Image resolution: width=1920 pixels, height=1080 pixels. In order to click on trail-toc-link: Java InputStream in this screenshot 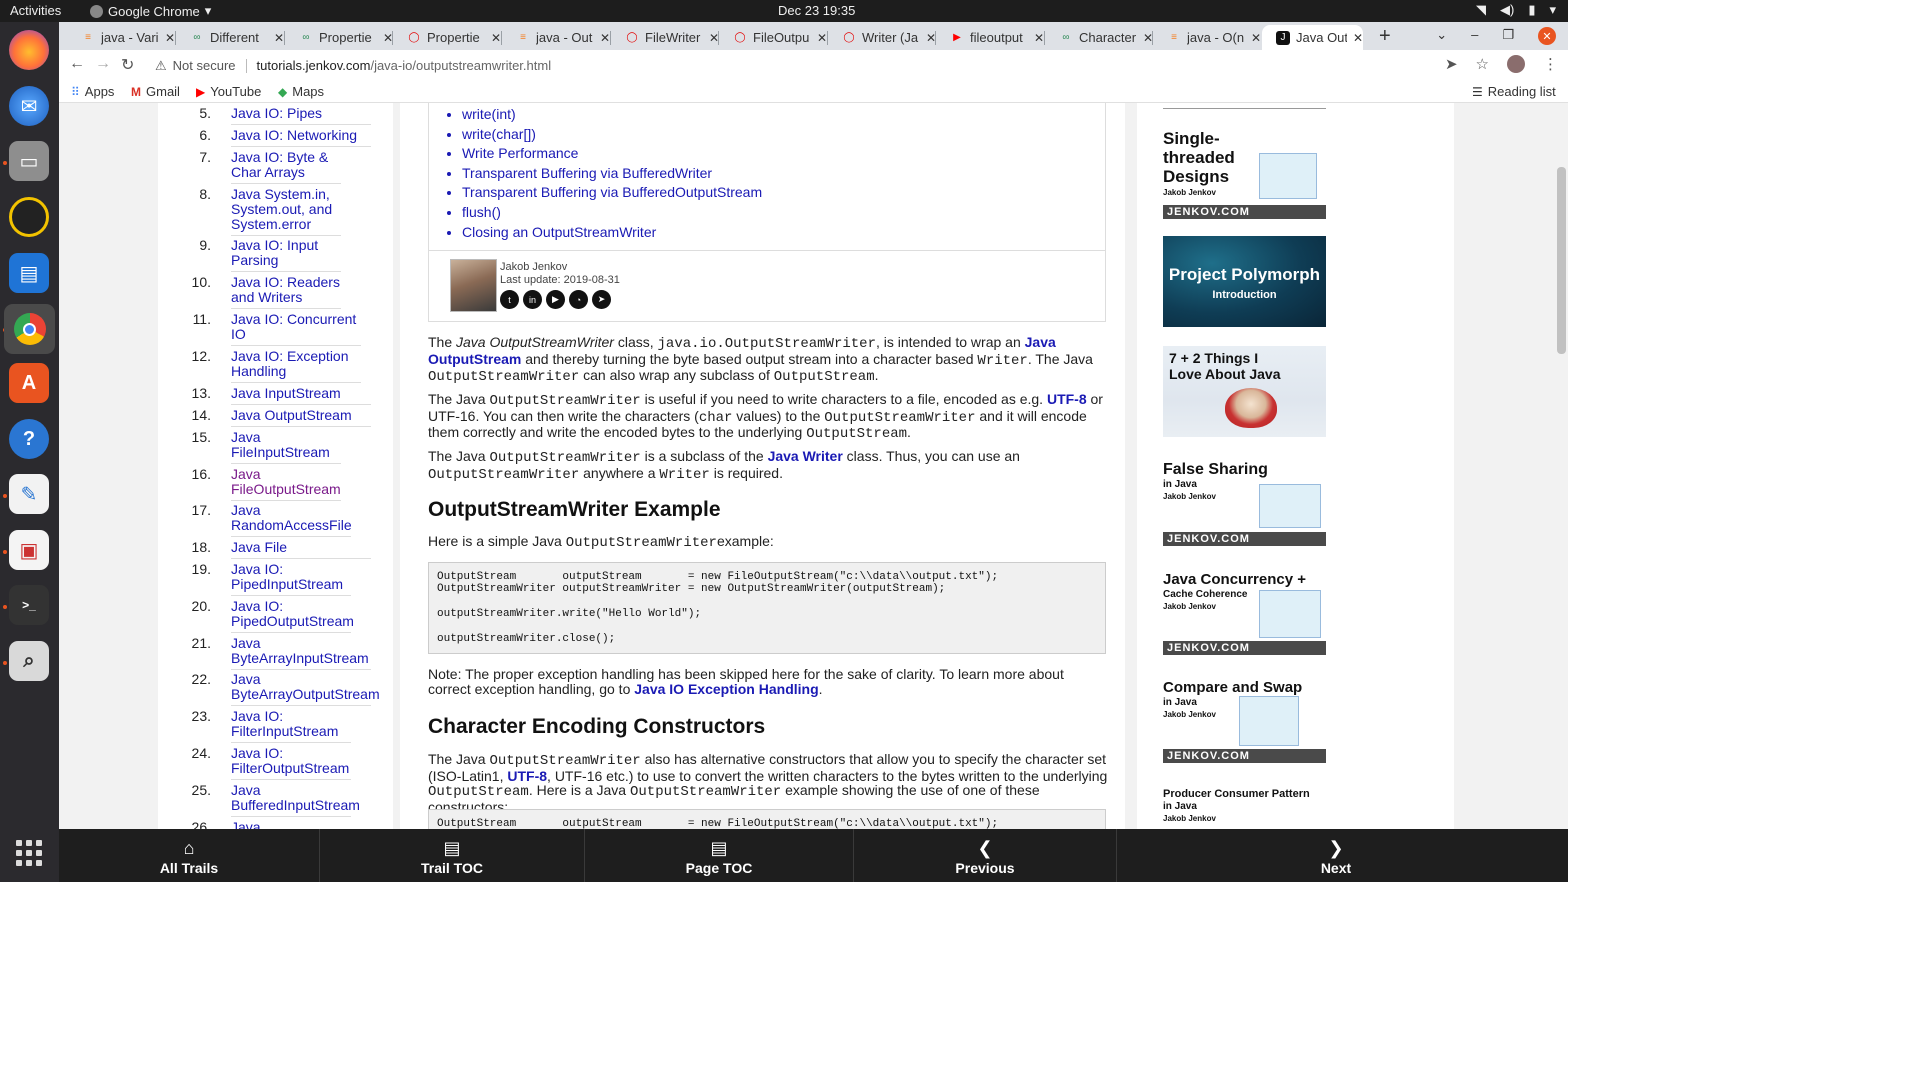, I will do `click(301, 395)`.